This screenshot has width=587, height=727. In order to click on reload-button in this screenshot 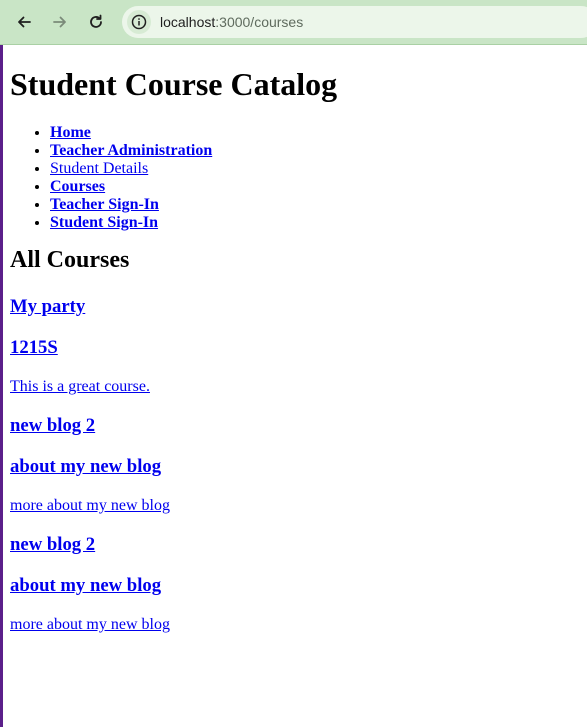, I will do `click(96, 22)`.